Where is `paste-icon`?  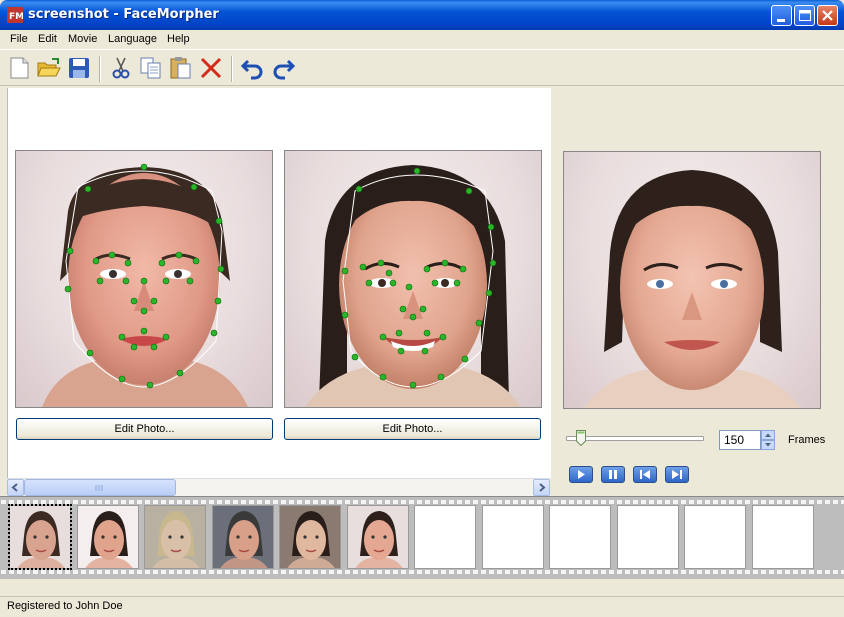
paste-icon is located at coordinates (181, 68).